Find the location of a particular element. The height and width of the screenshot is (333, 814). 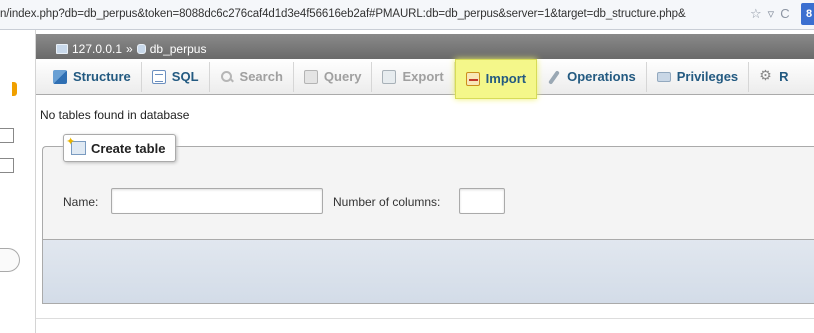

tab-import: Import is located at coordinates (496, 78).